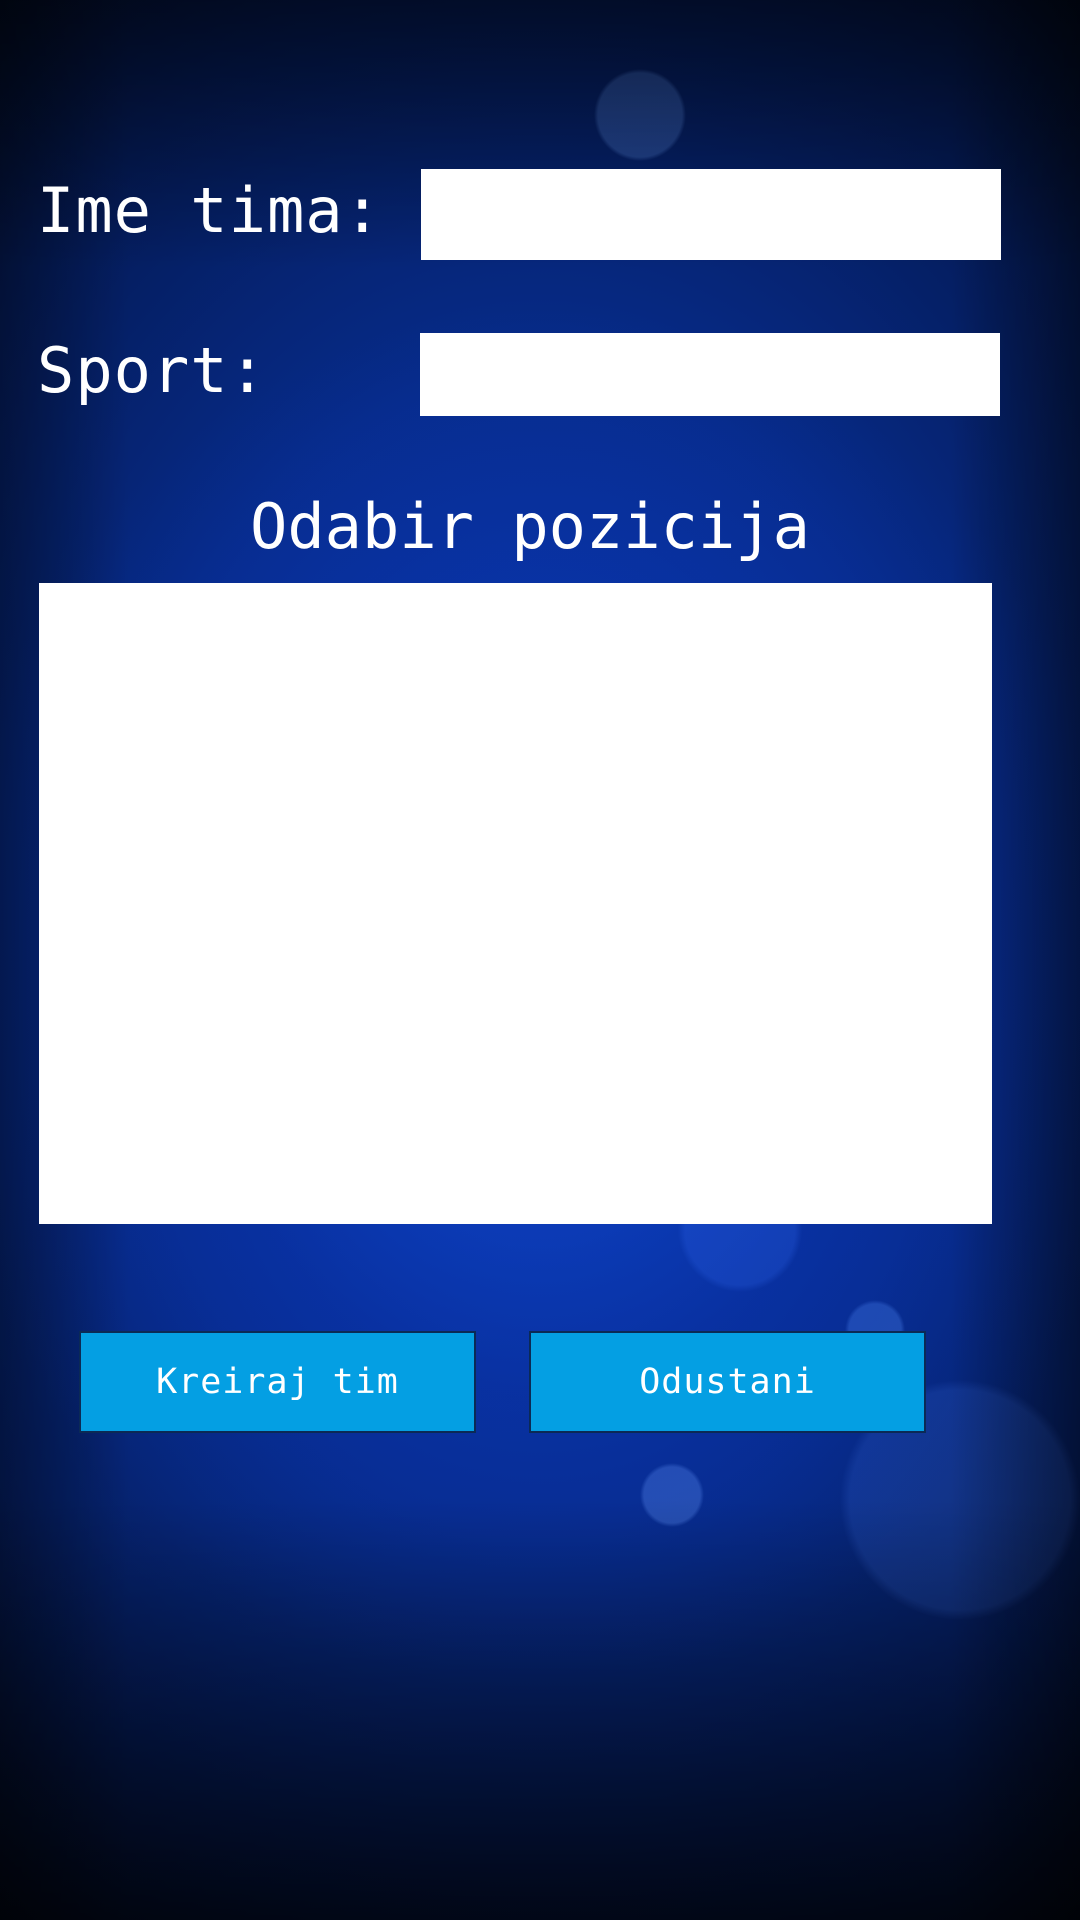 The image size is (1080, 1920). Describe the element at coordinates (152, 370) in the screenshot. I see `sport-label: Sport:` at that location.